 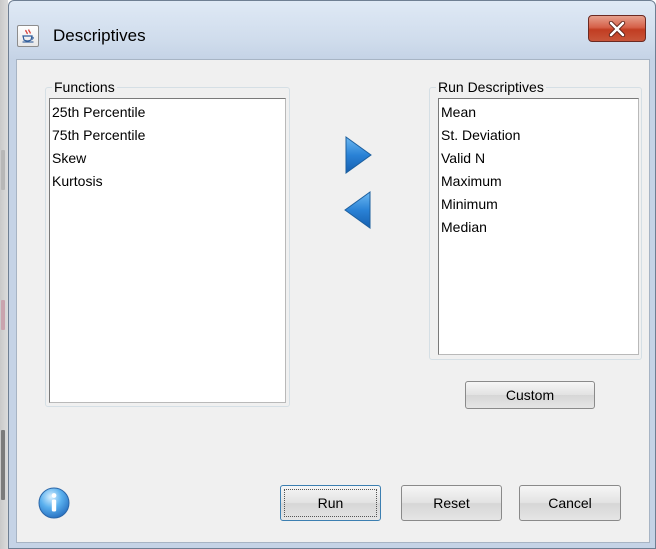 I want to click on title-bar: Descriptives, so click(x=332, y=30).